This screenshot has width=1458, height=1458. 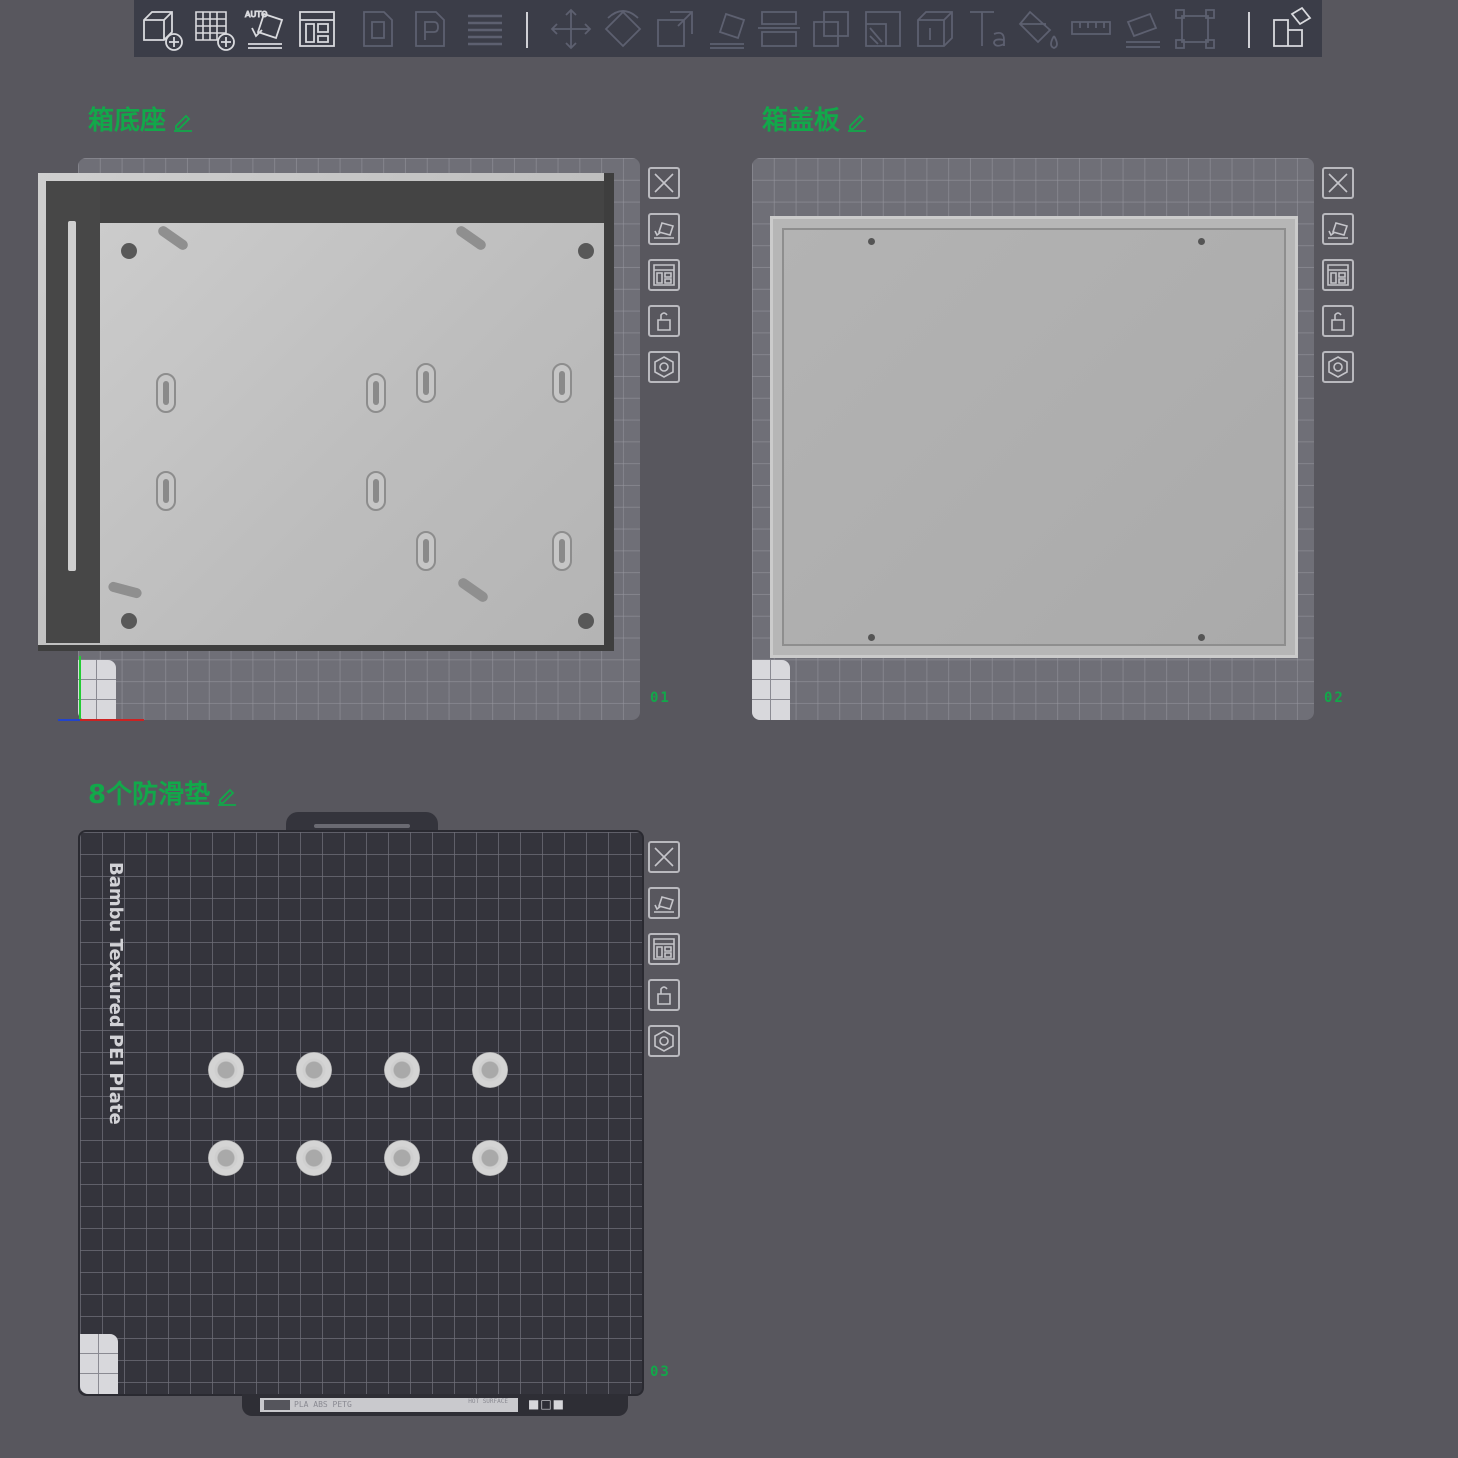 What do you see at coordinates (265, 29) in the screenshot?
I see `auto-orient-icon: AUTO` at bounding box center [265, 29].